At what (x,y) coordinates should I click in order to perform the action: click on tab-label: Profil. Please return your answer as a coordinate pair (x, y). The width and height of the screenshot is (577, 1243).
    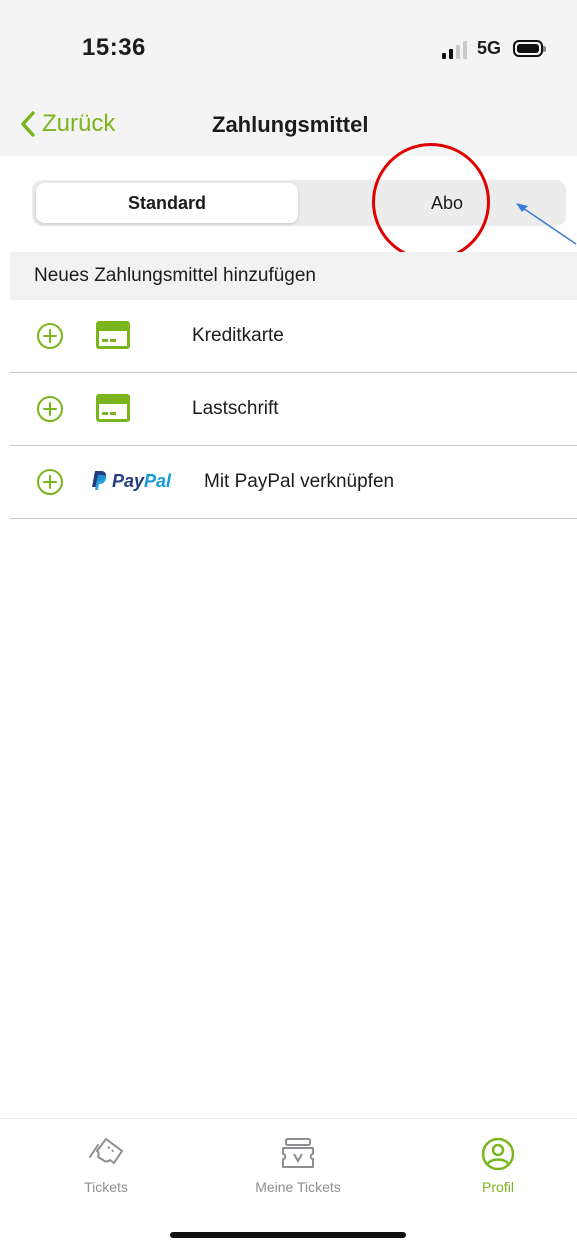
    Looking at the image, I should click on (498, 1187).